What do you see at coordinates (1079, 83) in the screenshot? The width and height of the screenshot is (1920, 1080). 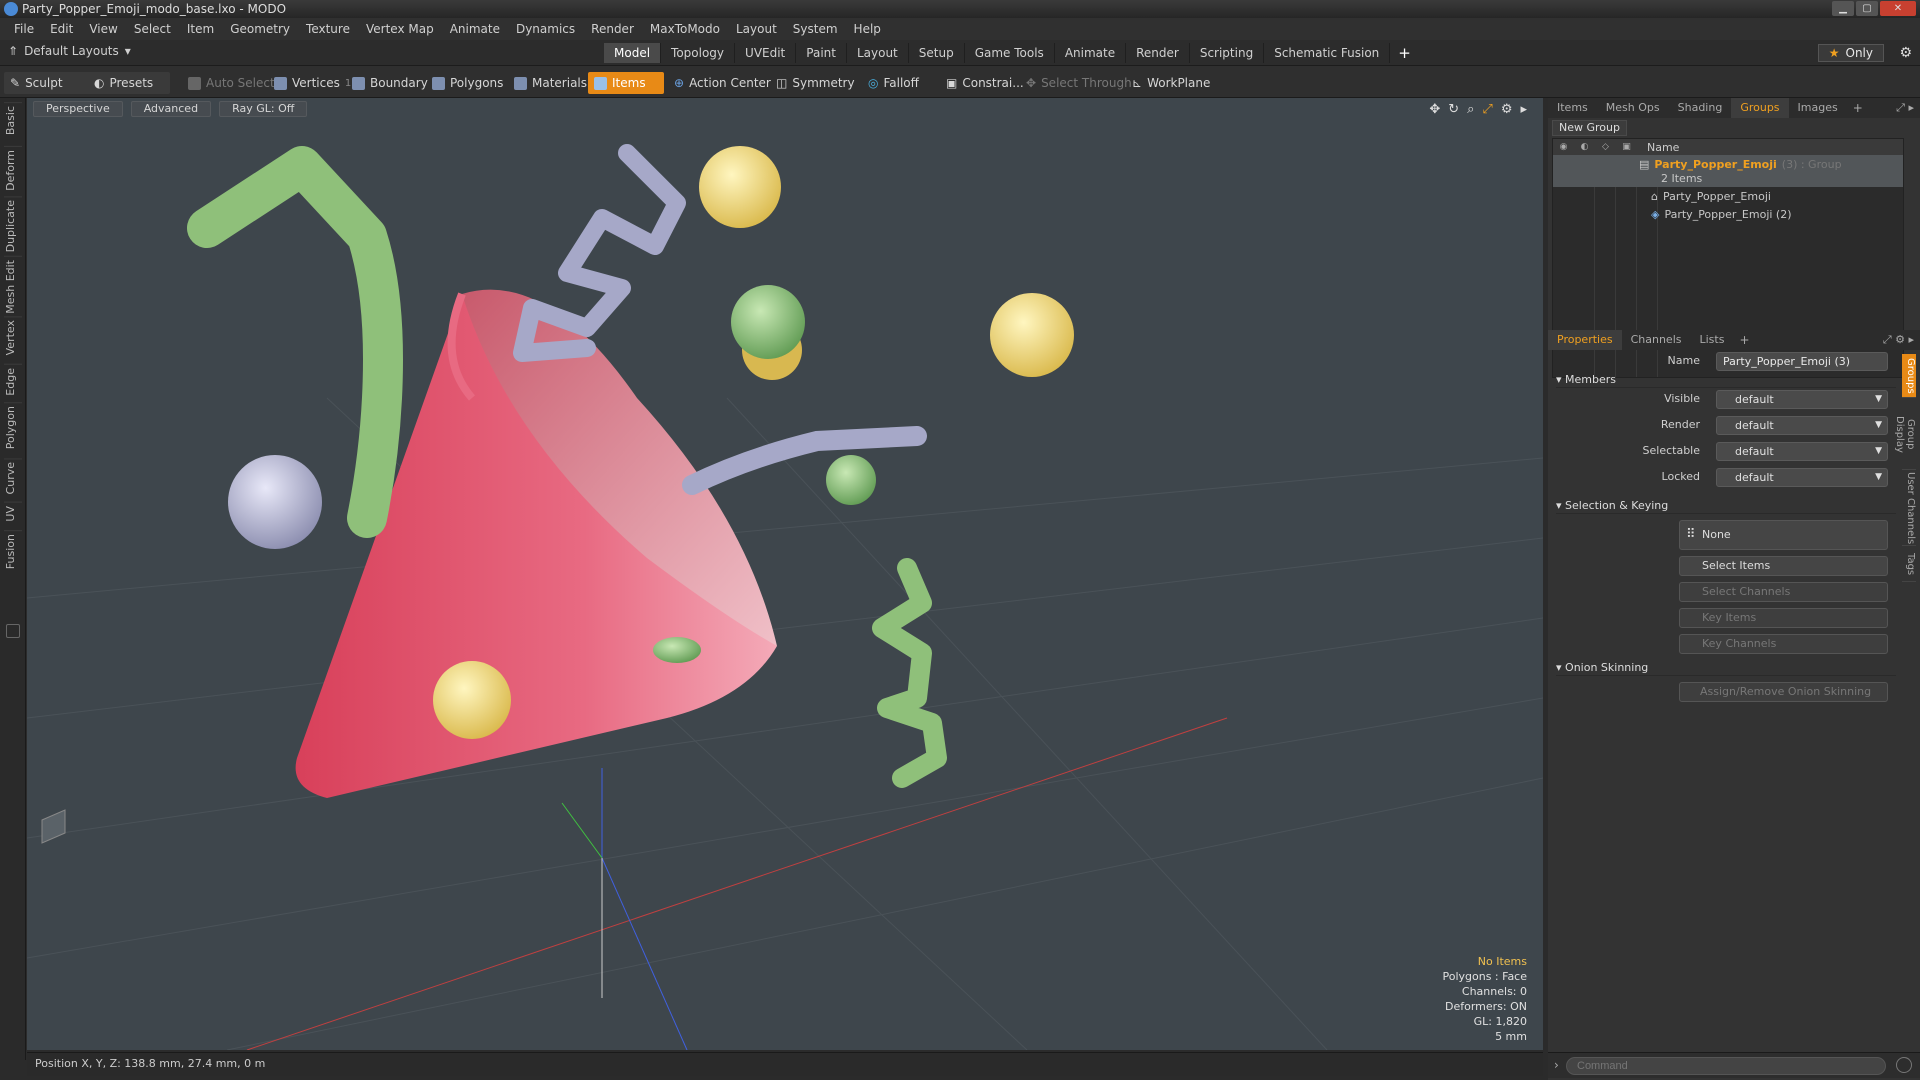 I see `select-through-button: ✥ Select Through` at bounding box center [1079, 83].